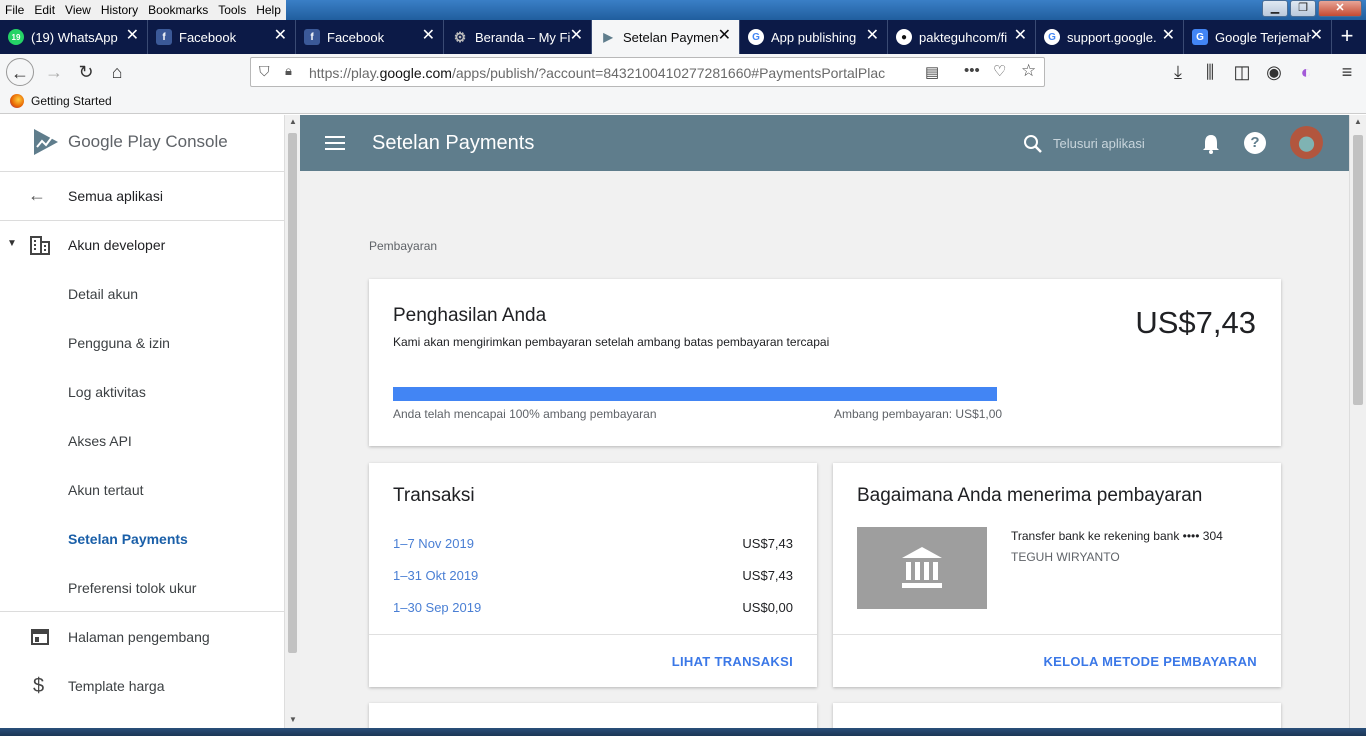  What do you see at coordinates (288, 71) in the screenshot?
I see `lock-icon: 🔒︎` at bounding box center [288, 71].